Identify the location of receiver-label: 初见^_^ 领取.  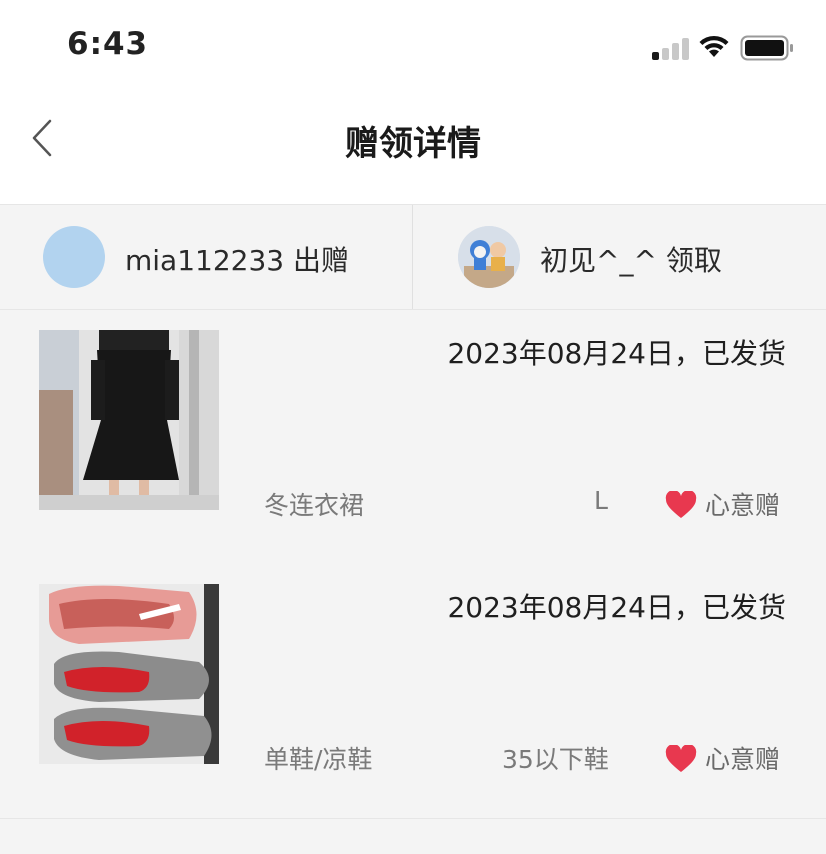
(631, 259).